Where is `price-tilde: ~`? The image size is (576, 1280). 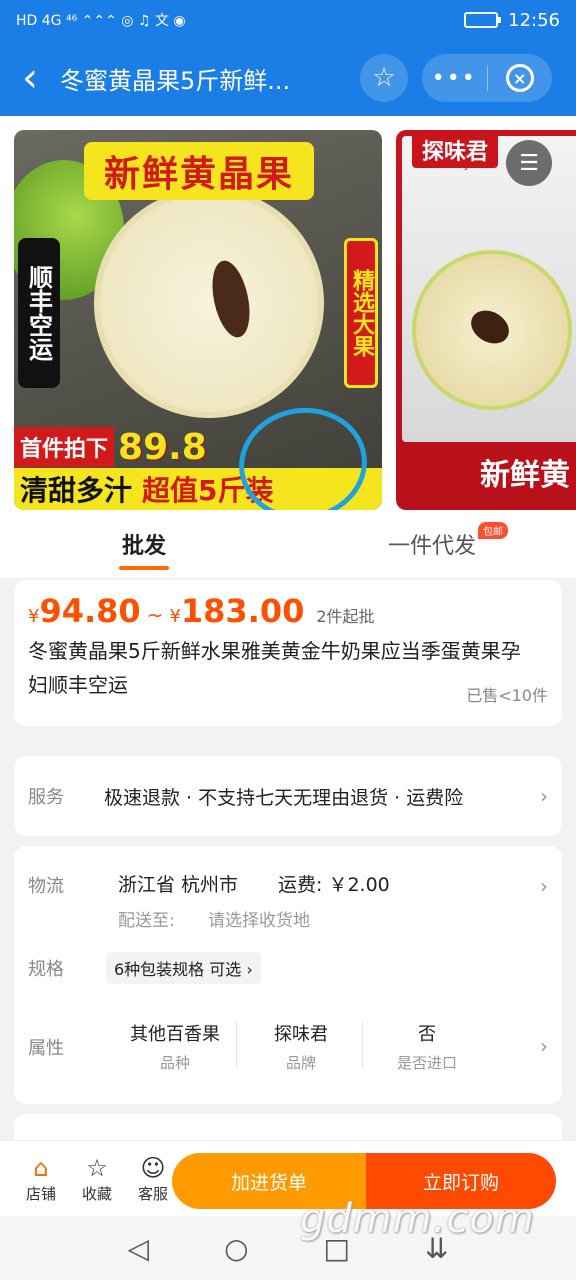
price-tilde: ~ is located at coordinates (155, 615).